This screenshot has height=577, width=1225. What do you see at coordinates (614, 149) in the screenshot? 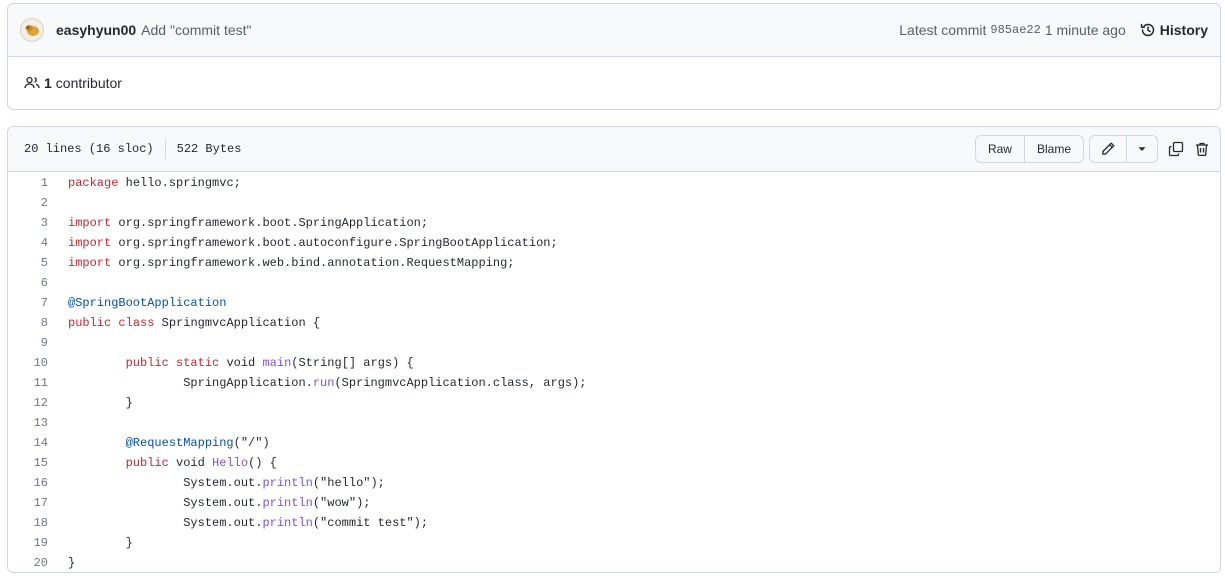
I see `file-header: 20 lines (16 sloc) 522 Bytes Raw Blame` at bounding box center [614, 149].